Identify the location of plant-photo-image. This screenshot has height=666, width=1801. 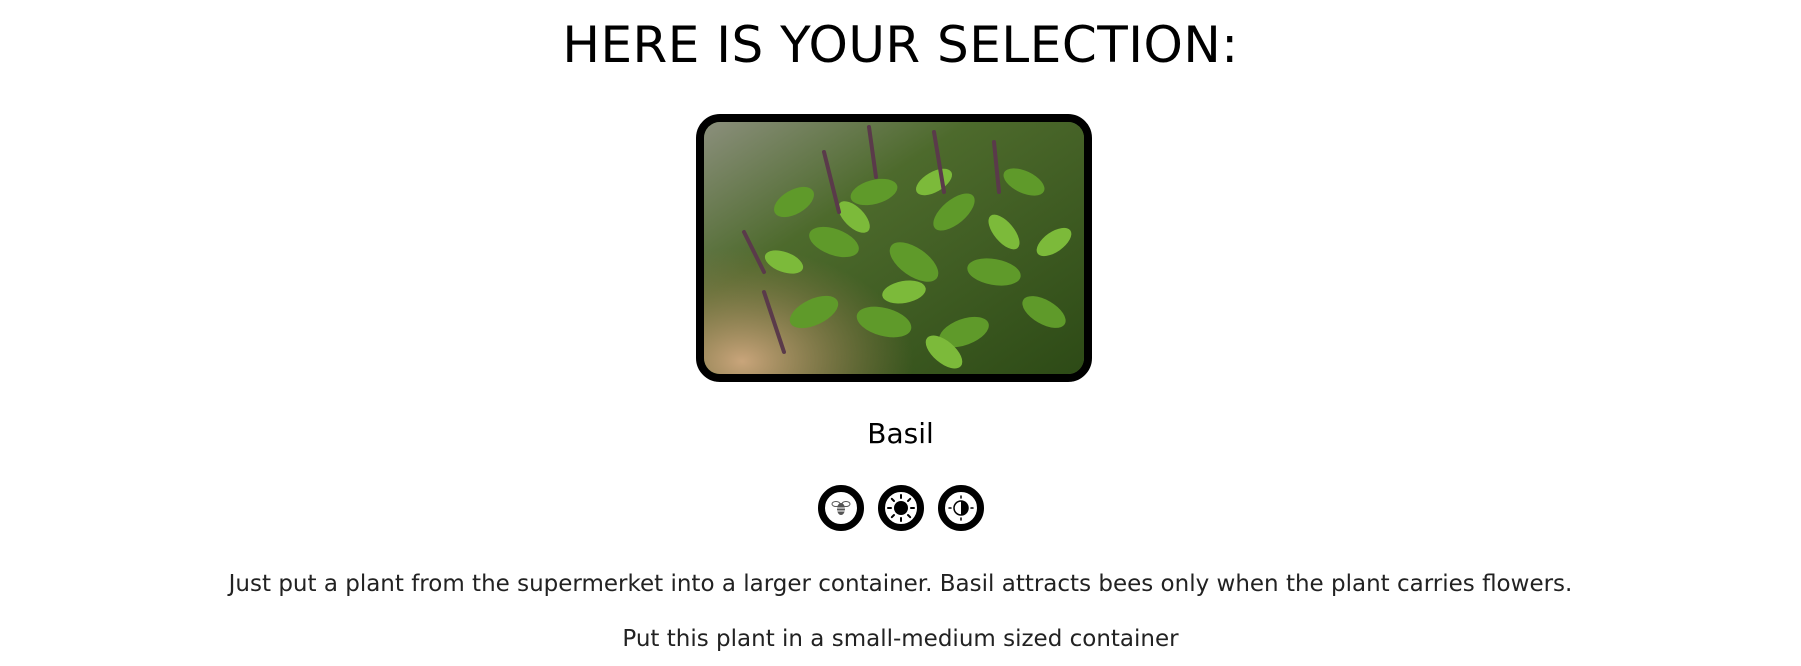
(894, 248).